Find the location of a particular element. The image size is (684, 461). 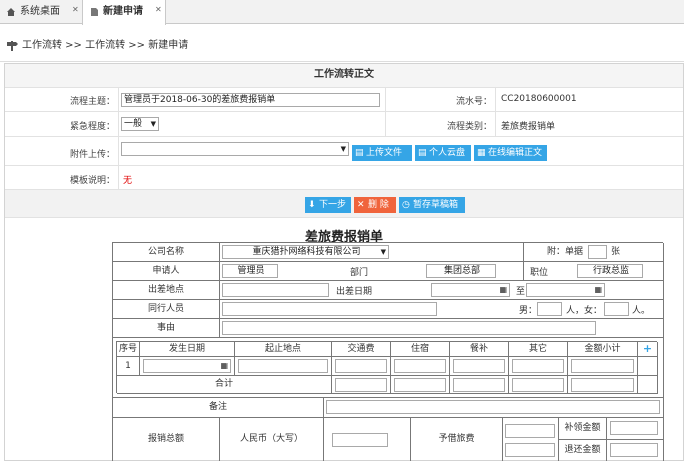

date-start-input: ▦ is located at coordinates (470, 290).